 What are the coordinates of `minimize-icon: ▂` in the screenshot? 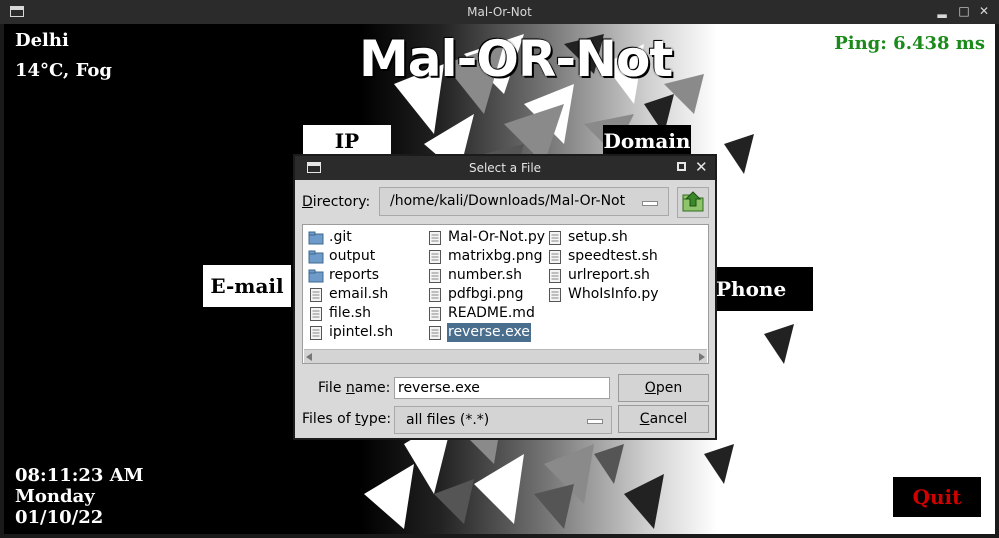 It's located at (942, 11).